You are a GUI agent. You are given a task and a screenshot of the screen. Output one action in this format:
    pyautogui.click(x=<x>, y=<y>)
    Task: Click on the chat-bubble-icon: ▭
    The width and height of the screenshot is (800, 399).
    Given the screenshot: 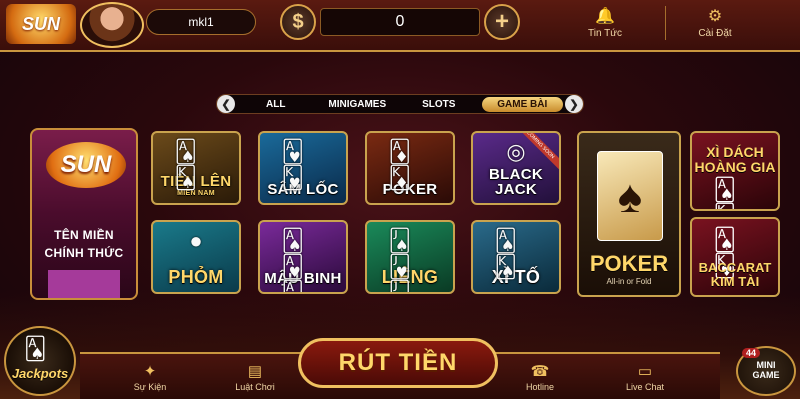 What is the action you would take?
    pyautogui.click(x=645, y=371)
    